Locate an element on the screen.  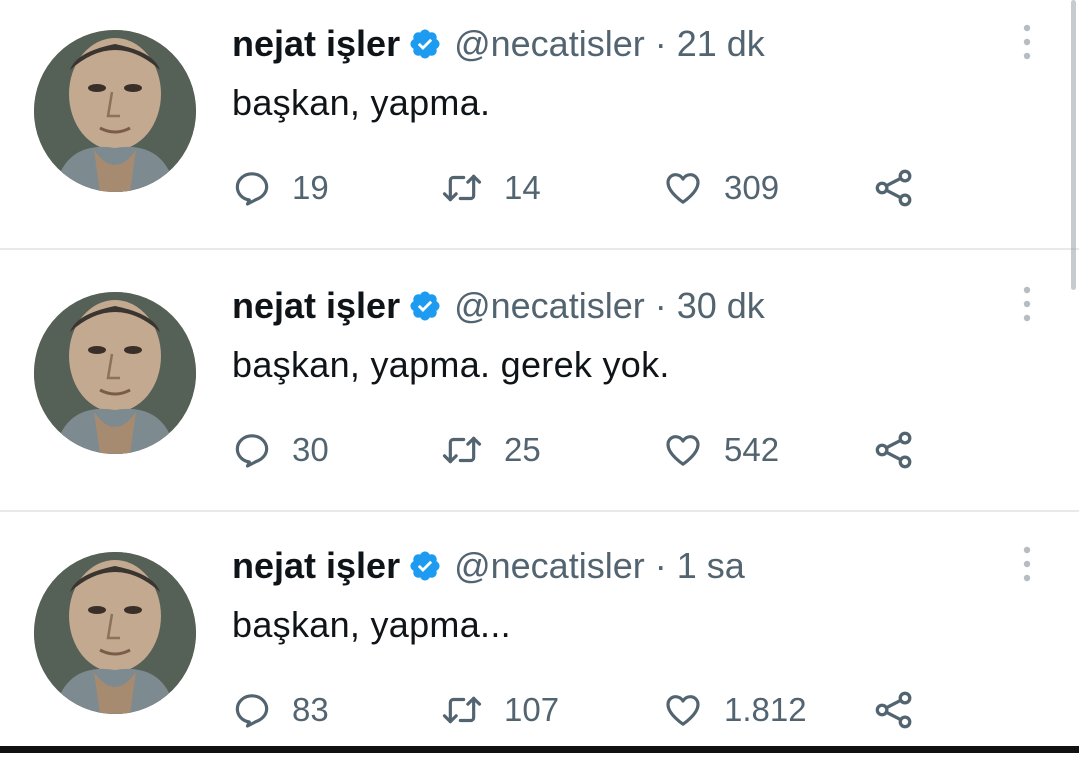
tweet-actions: 19 14 309 is located at coordinates (592, 188).